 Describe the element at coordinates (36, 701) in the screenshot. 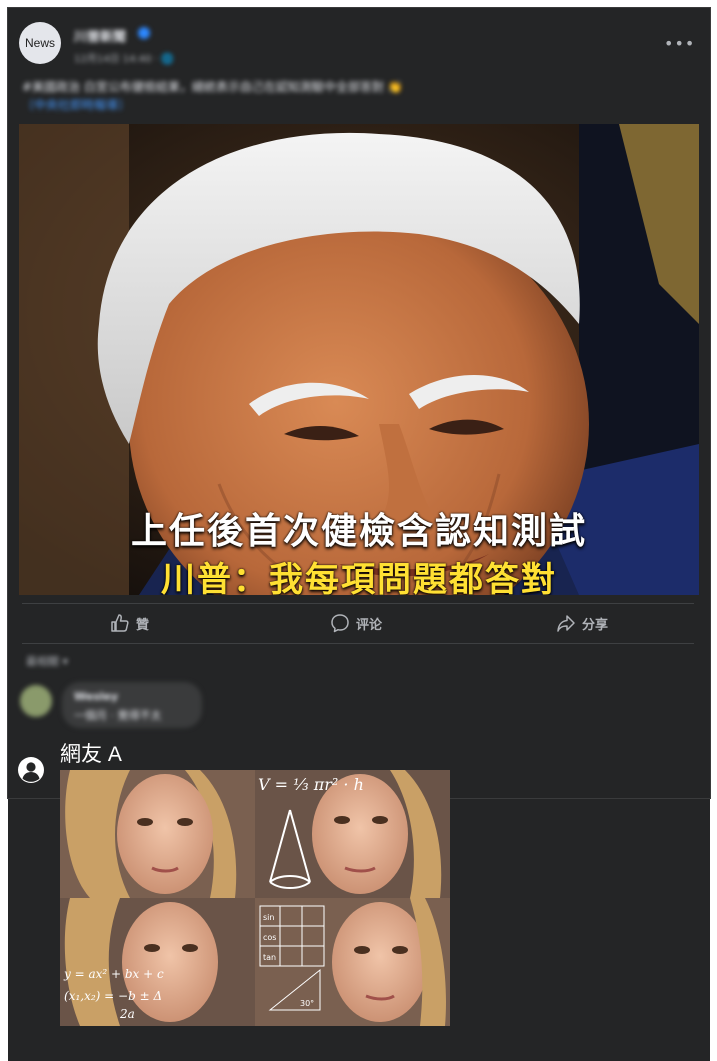

I see `commenter-avatar` at that location.